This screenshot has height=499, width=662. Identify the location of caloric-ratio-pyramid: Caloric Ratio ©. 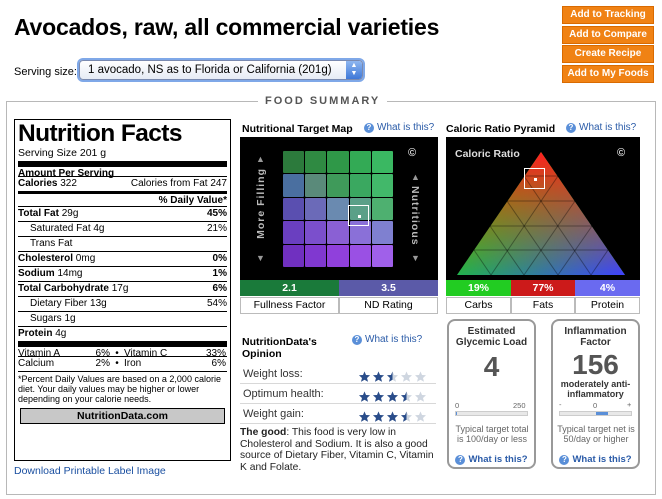
(543, 208).